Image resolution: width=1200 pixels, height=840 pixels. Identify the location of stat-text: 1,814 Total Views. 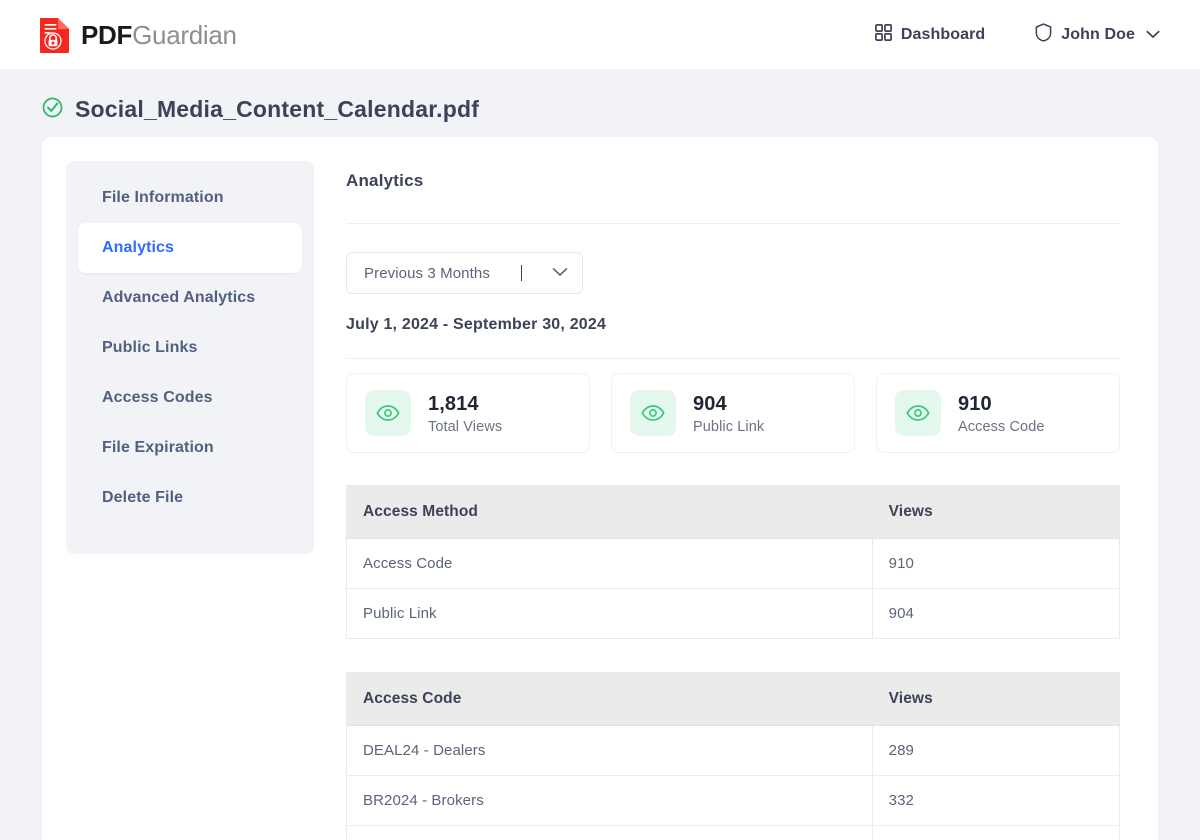
(465, 413).